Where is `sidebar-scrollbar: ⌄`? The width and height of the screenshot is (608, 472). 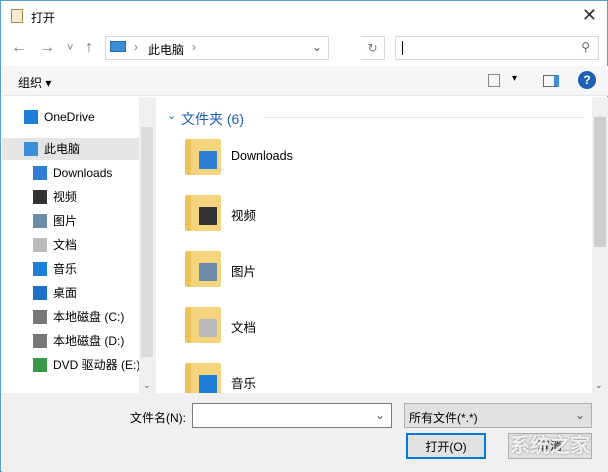
sidebar-scrollbar: ⌄ is located at coordinates (147, 245).